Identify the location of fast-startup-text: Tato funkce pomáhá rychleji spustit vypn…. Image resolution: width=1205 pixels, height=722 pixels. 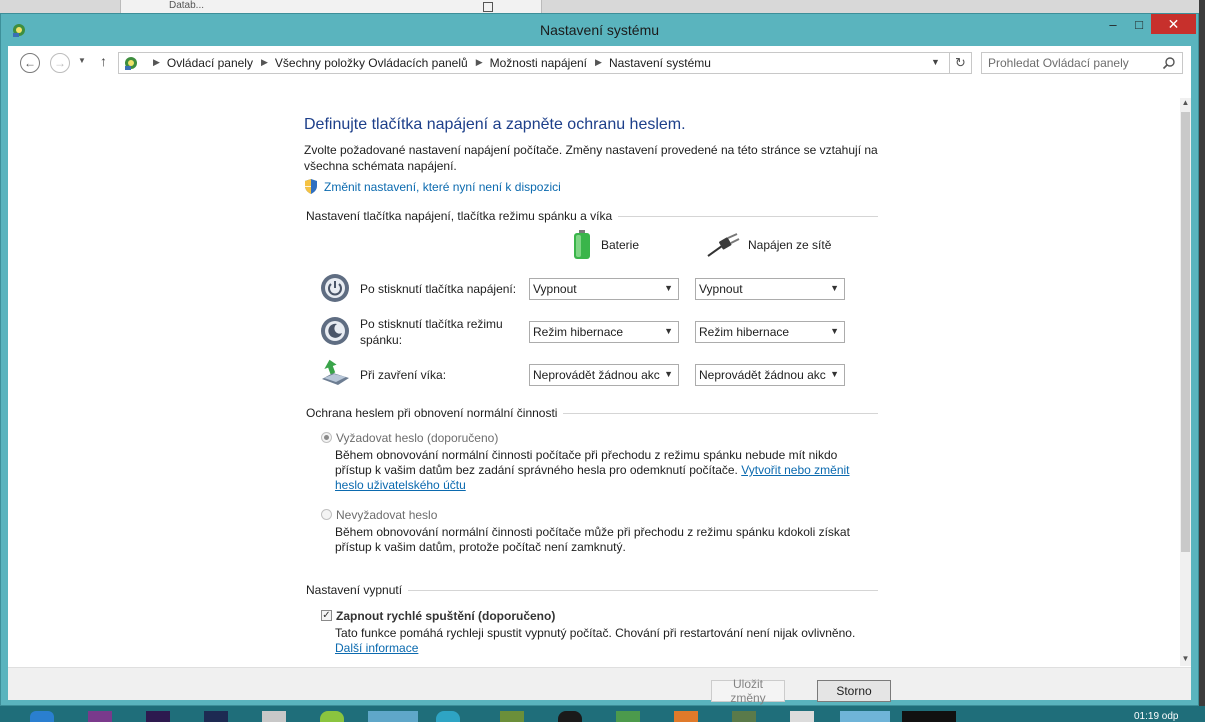
(595, 633).